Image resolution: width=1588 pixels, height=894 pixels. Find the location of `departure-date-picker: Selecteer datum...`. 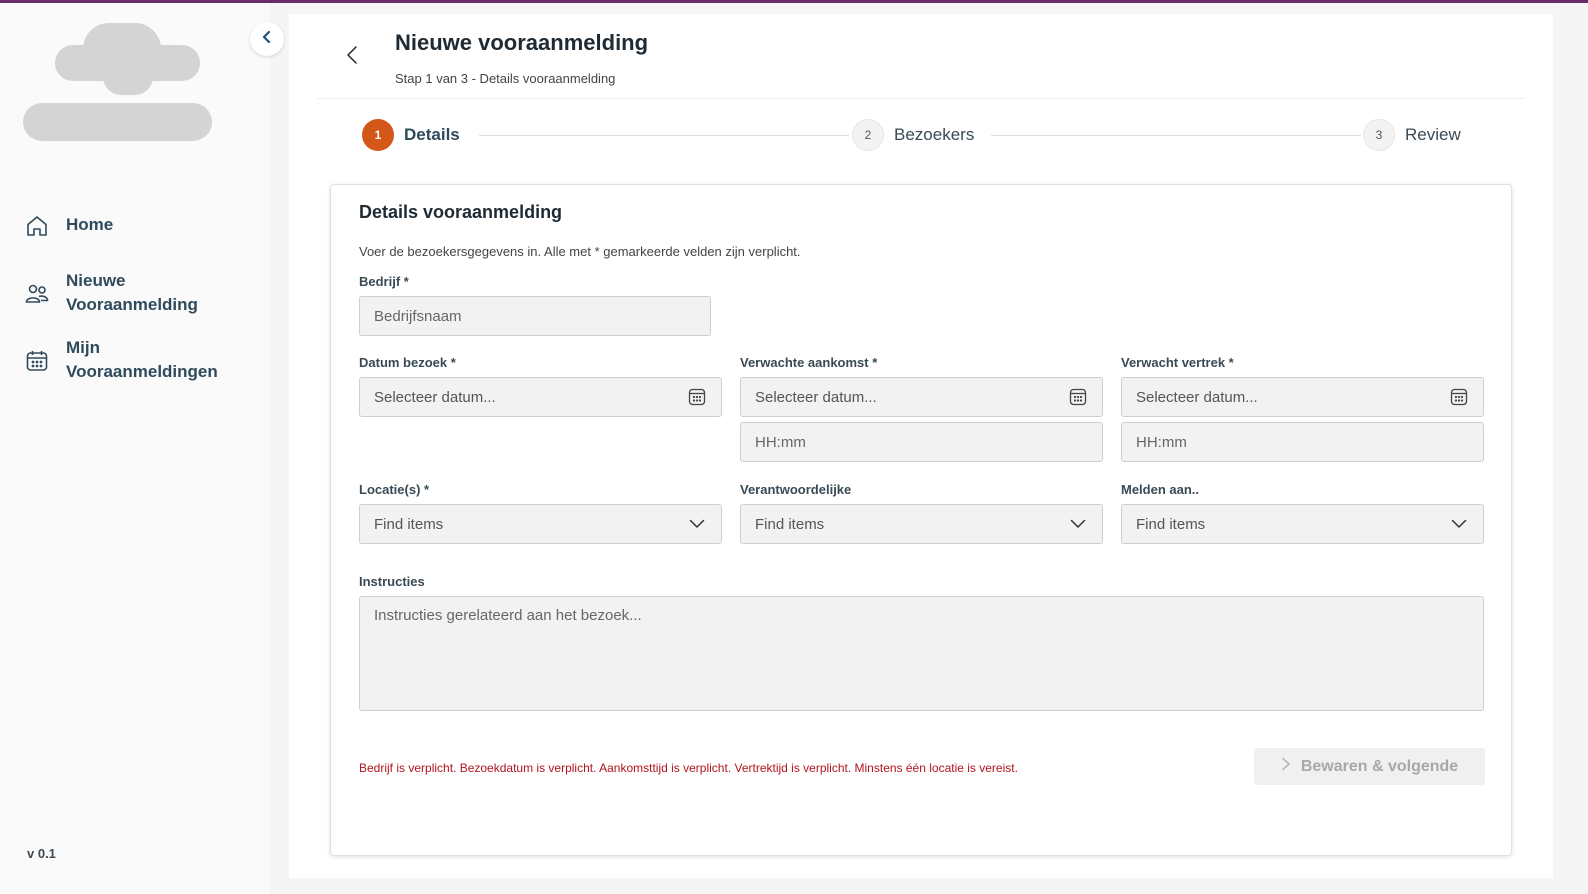

departure-date-picker: Selecteer datum... is located at coordinates (1302, 397).